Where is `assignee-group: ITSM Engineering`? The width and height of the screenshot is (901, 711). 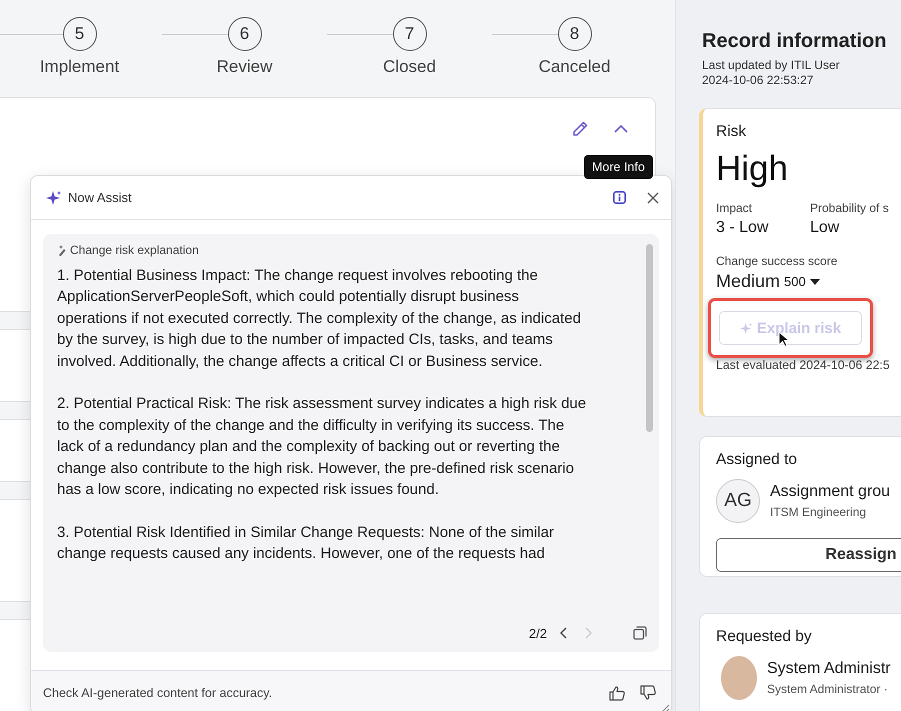 assignee-group: ITSM Engineering is located at coordinates (830, 512).